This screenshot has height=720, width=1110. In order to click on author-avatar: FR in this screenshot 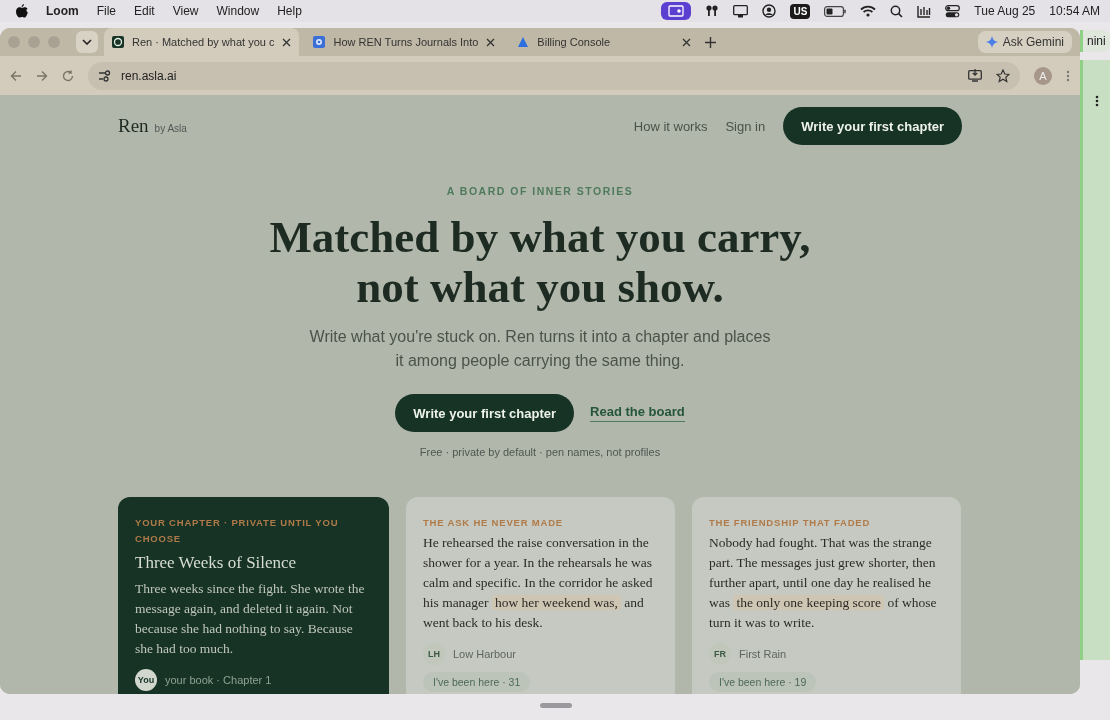, I will do `click(720, 654)`.